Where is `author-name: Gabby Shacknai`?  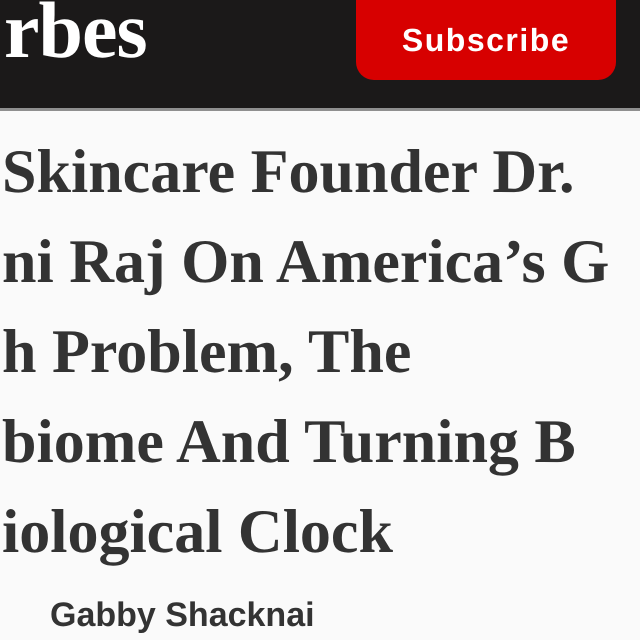
author-name: Gabby Shacknai is located at coordinates (182, 615).